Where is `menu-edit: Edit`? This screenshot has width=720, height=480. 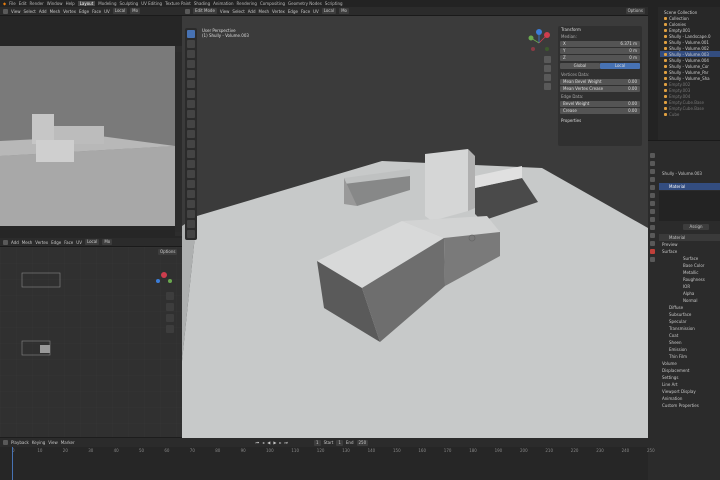
menu-edit: Edit is located at coordinates (23, 3).